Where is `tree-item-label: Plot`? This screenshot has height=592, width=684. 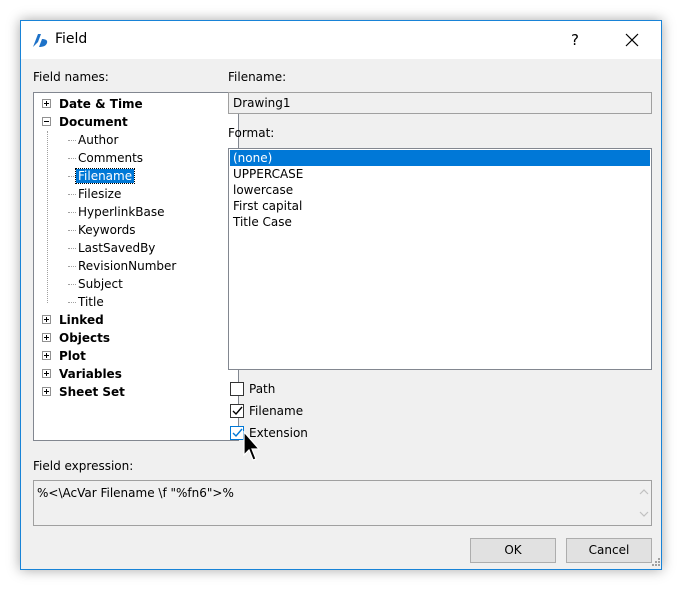
tree-item-label: Plot is located at coordinates (72, 356).